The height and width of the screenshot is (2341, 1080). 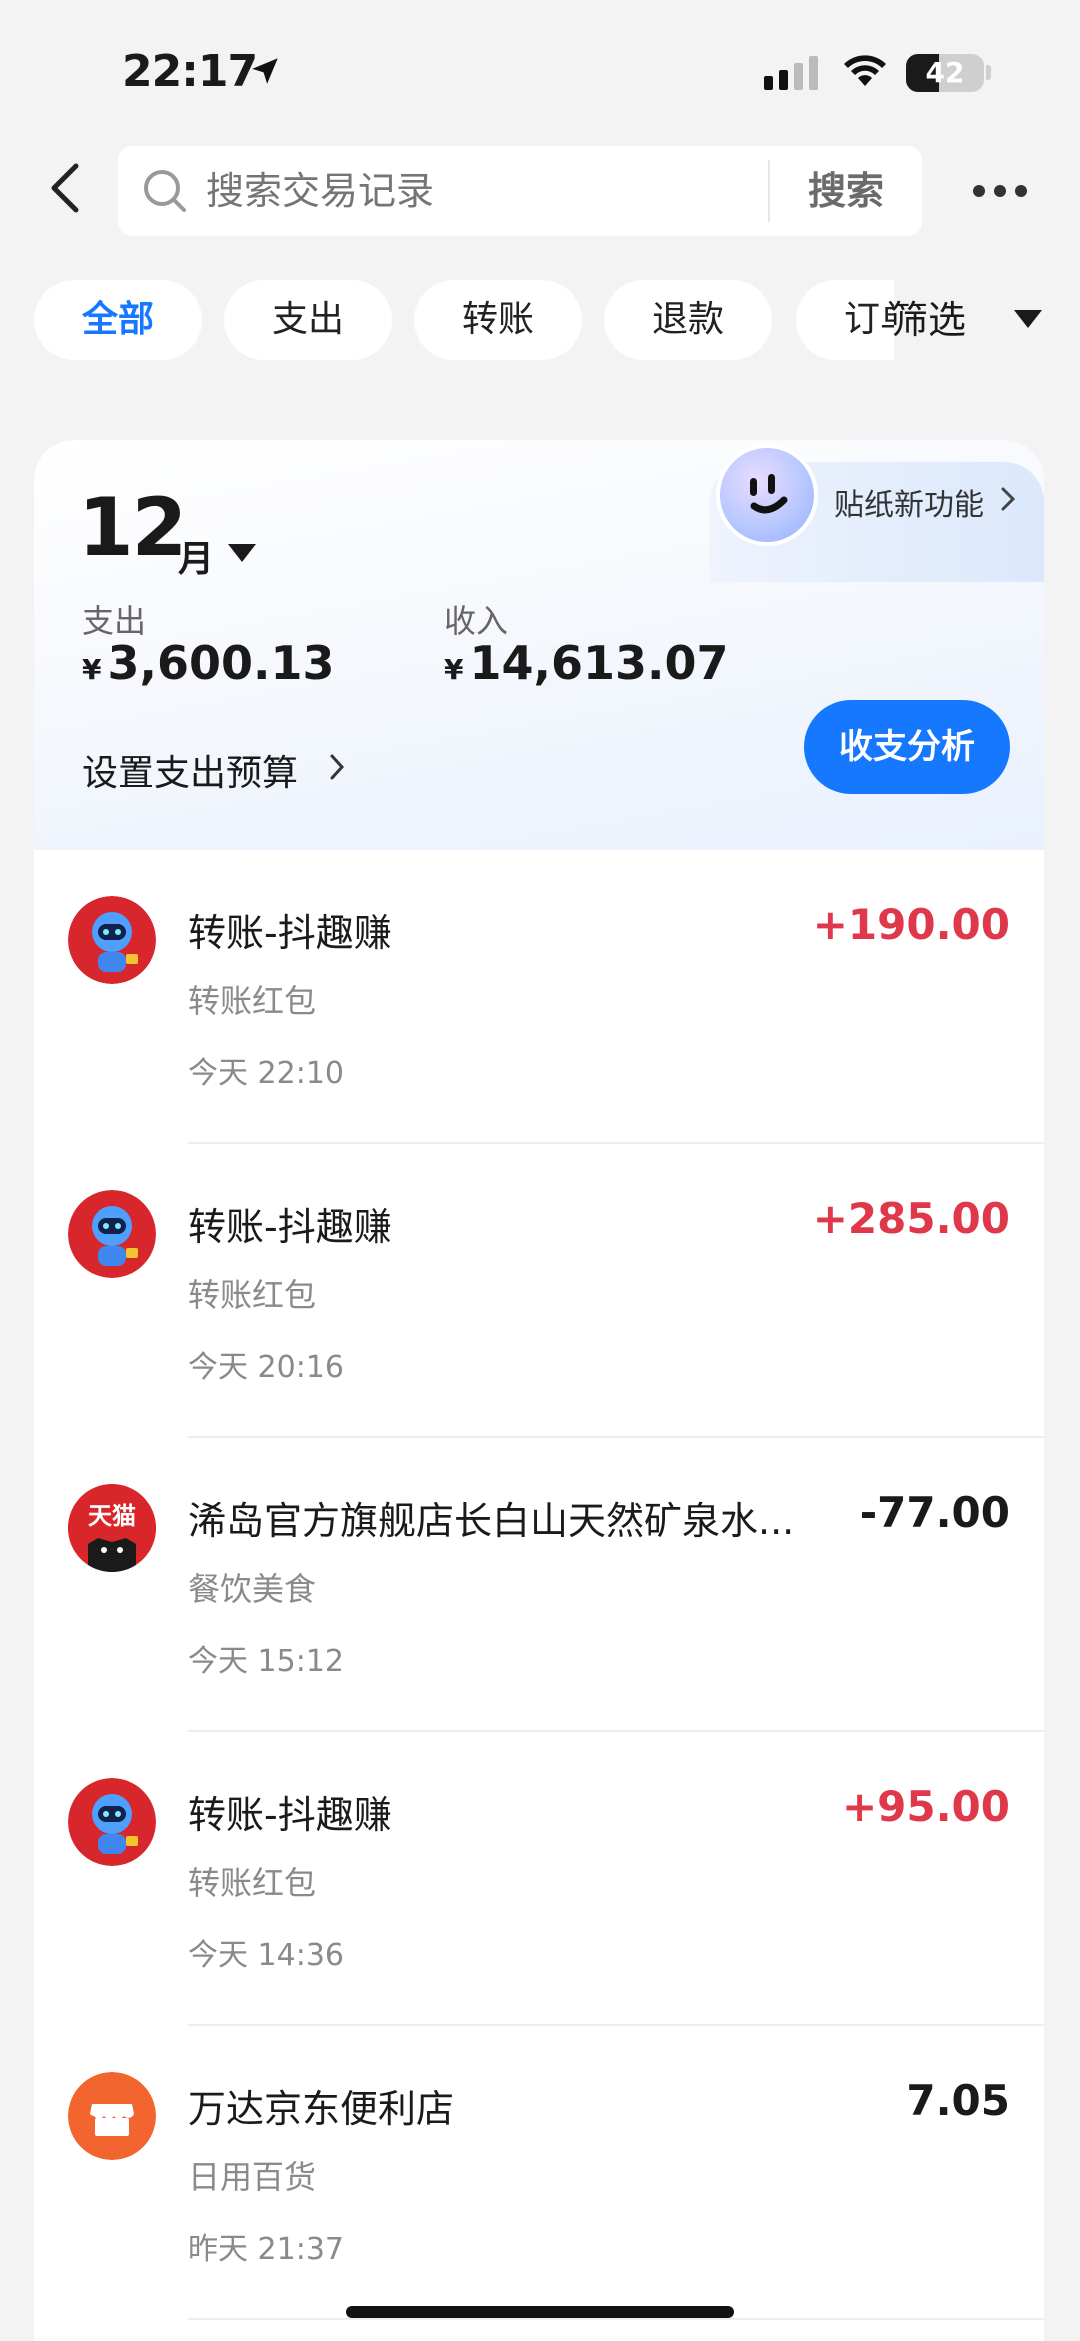 I want to click on transaction-time: 今天 14:36, so click(x=266, y=1955).